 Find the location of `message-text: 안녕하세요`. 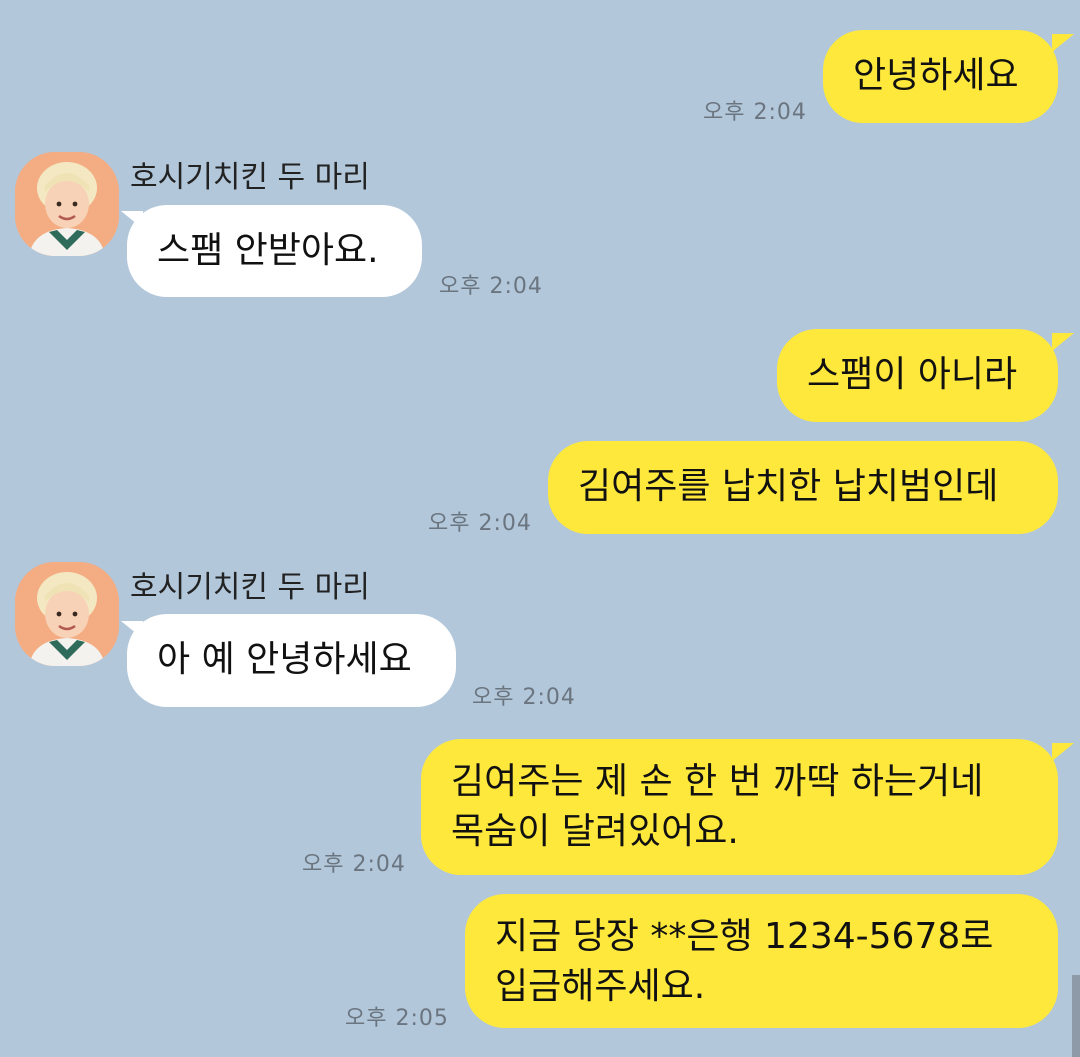

message-text: 안녕하세요 is located at coordinates (936, 75).